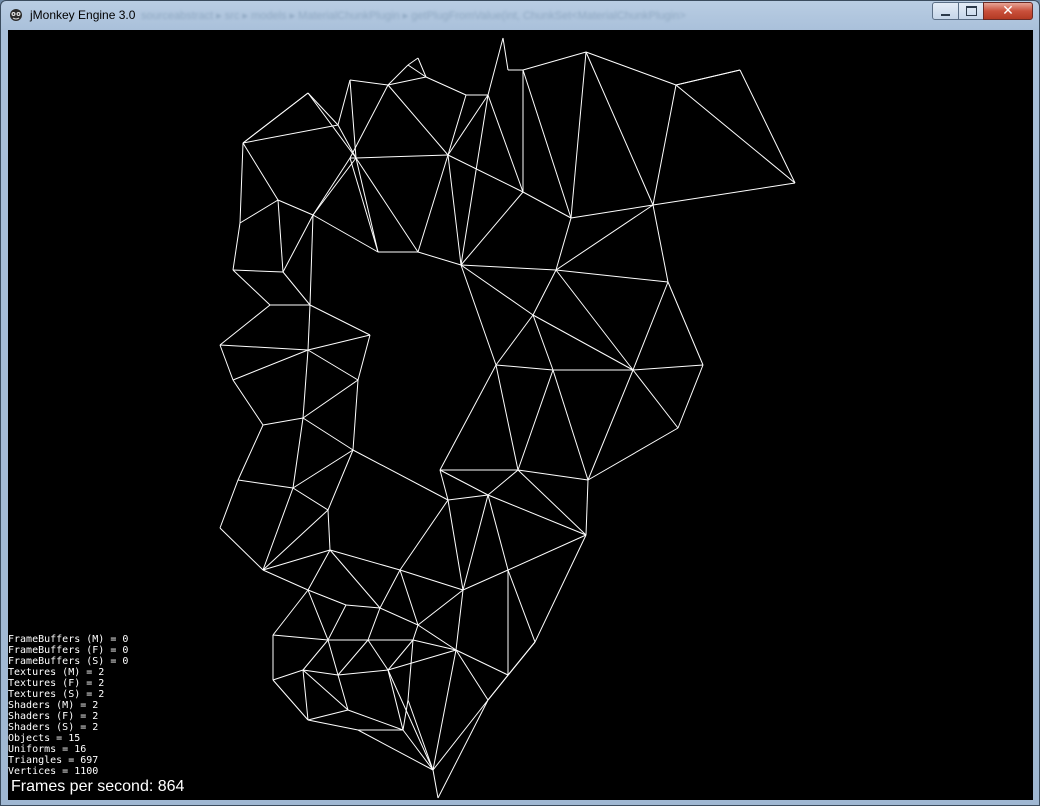 Image resolution: width=1040 pixels, height=806 pixels. What do you see at coordinates (44, 738) in the screenshot?
I see `stat-line: Objects = 15` at bounding box center [44, 738].